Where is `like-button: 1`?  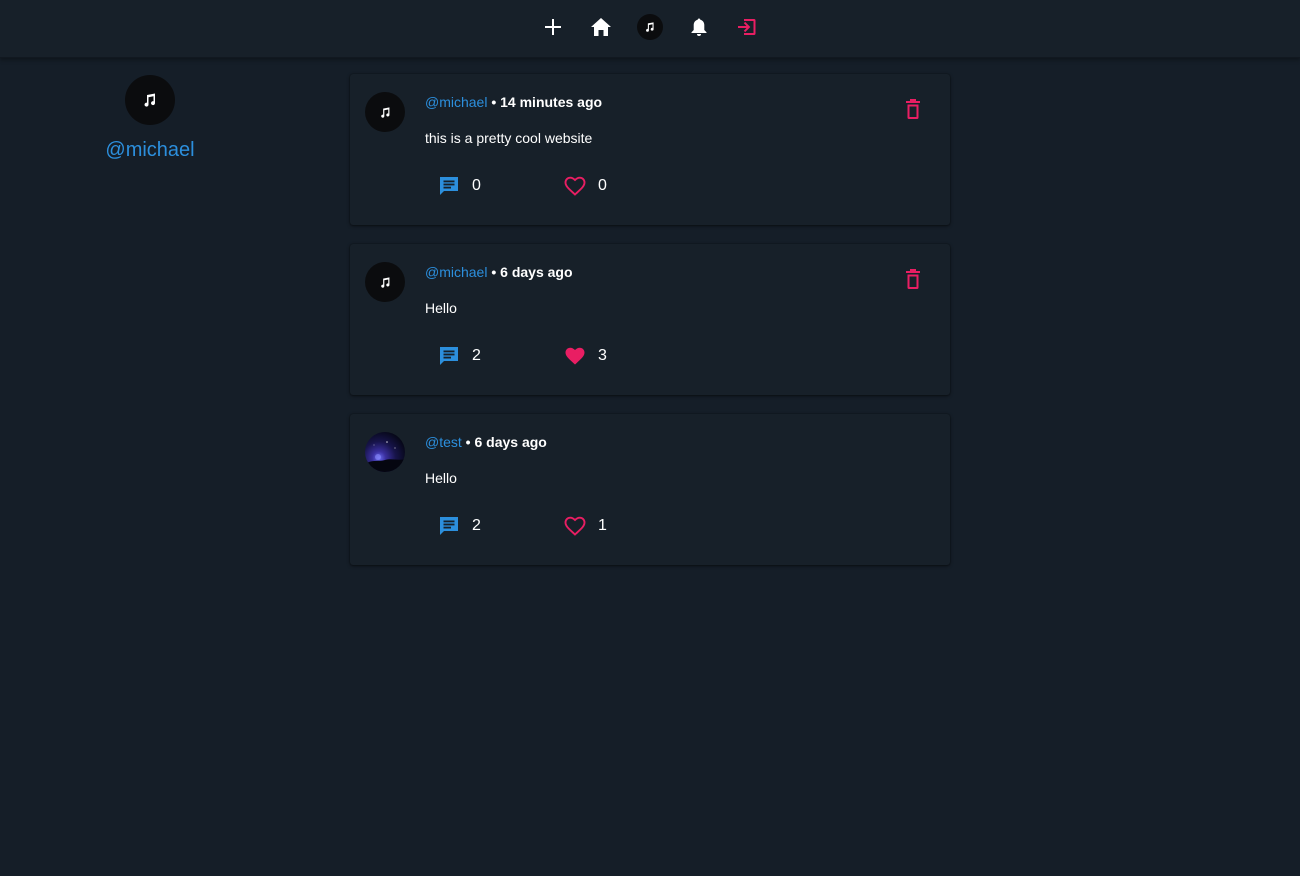
like-button: 1 is located at coordinates (585, 526).